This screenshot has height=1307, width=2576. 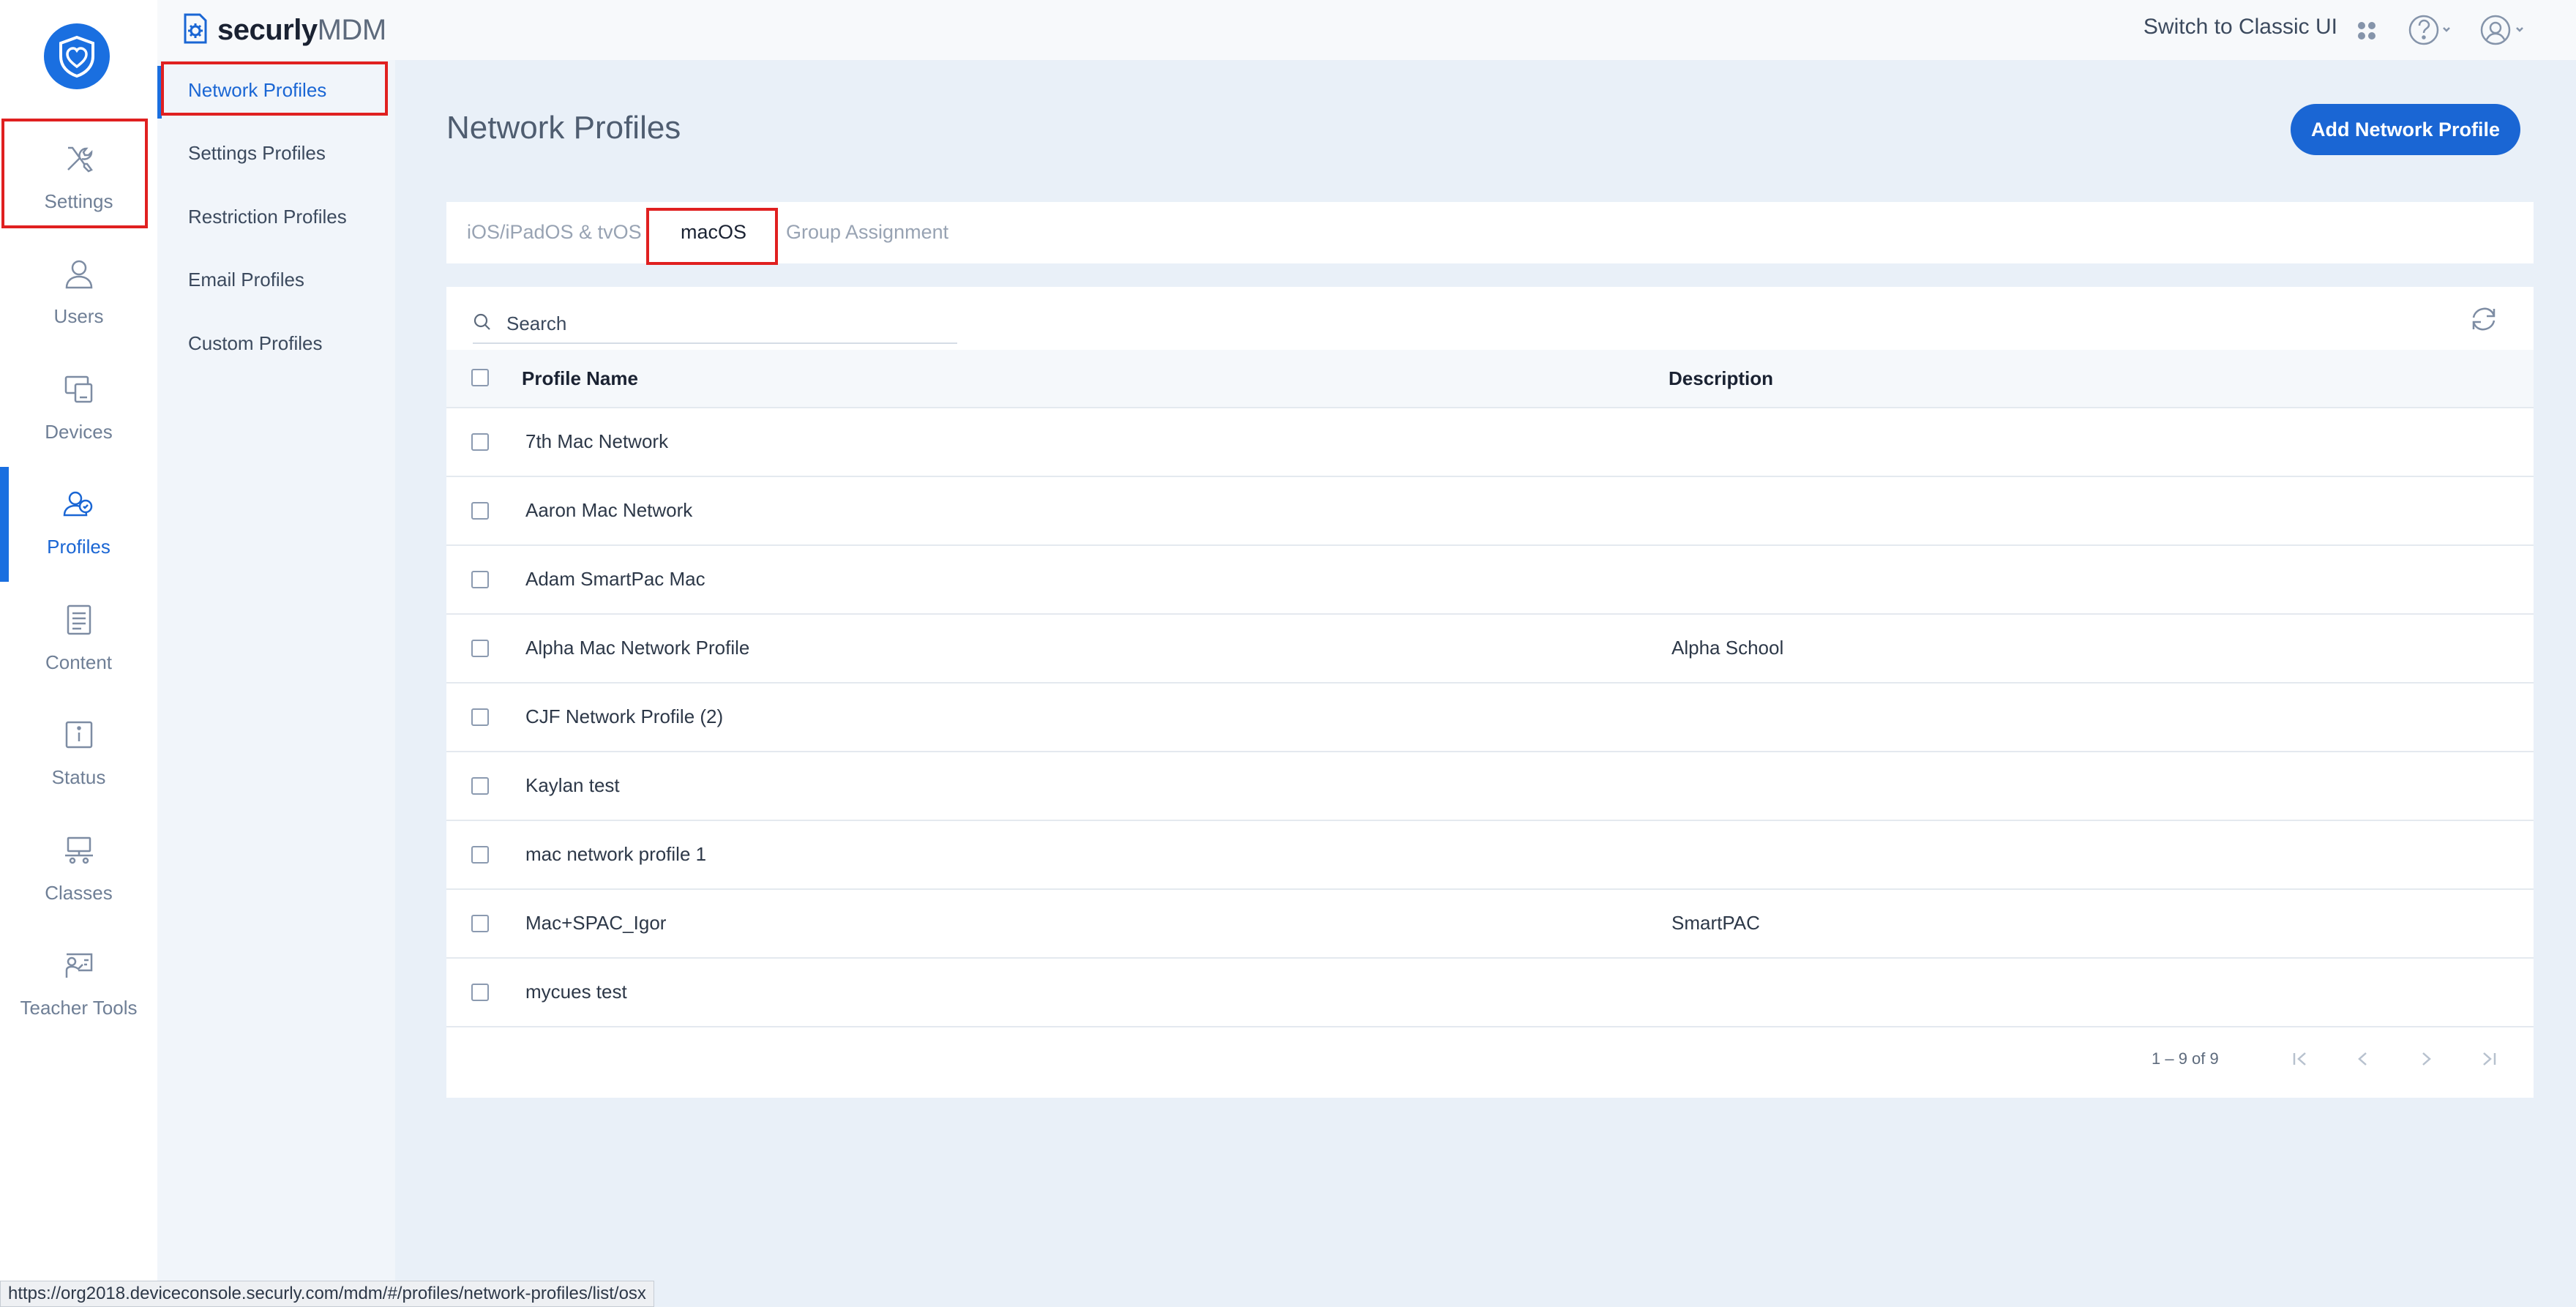 What do you see at coordinates (2426, 1058) in the screenshot?
I see `next-page-icon` at bounding box center [2426, 1058].